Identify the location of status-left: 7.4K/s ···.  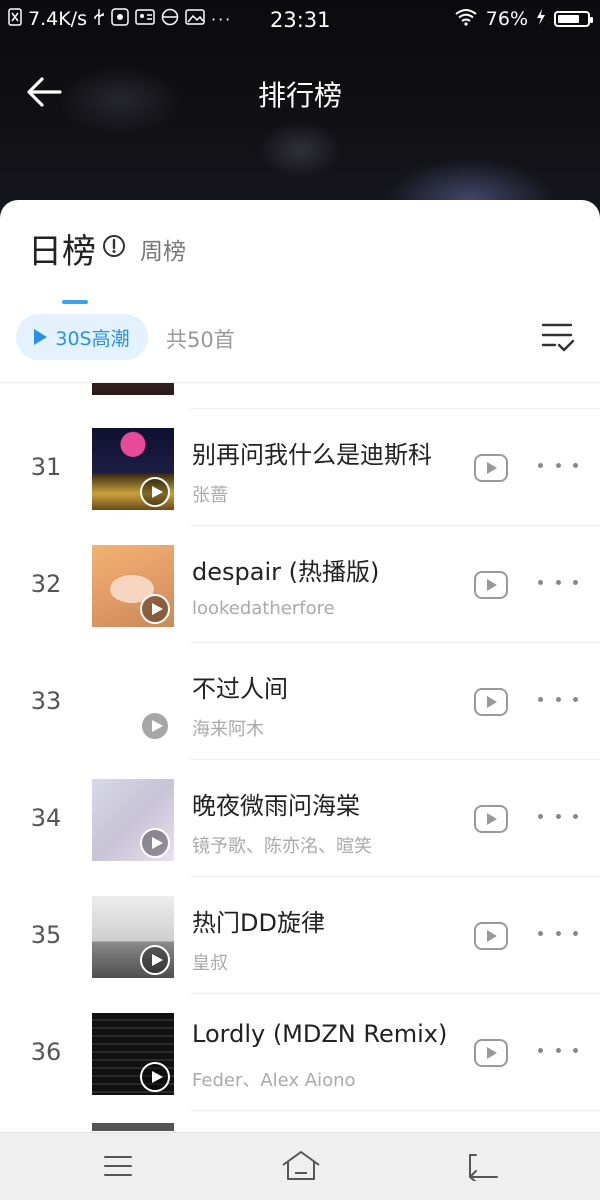
(120, 19).